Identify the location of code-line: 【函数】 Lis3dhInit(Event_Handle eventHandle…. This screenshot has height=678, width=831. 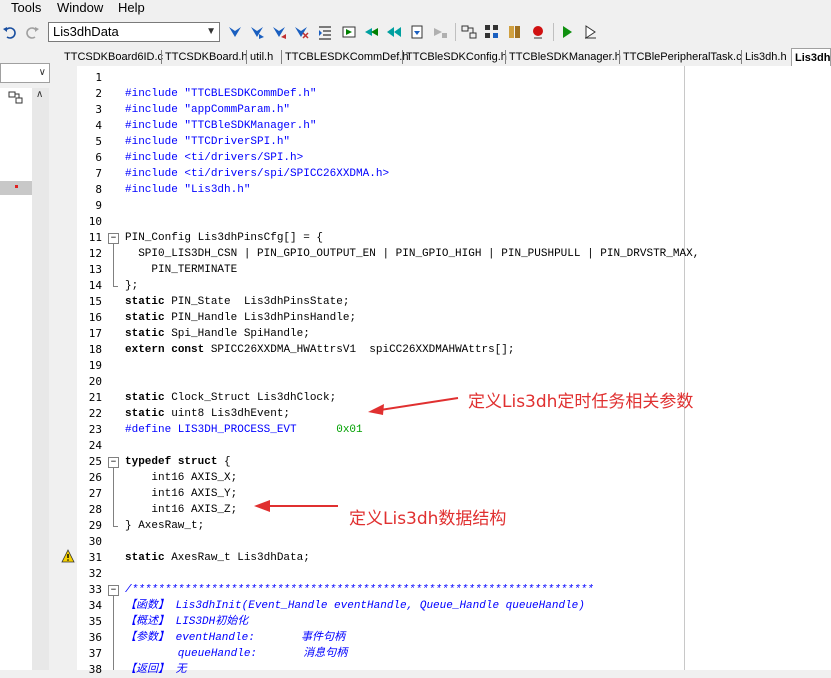
(355, 606).